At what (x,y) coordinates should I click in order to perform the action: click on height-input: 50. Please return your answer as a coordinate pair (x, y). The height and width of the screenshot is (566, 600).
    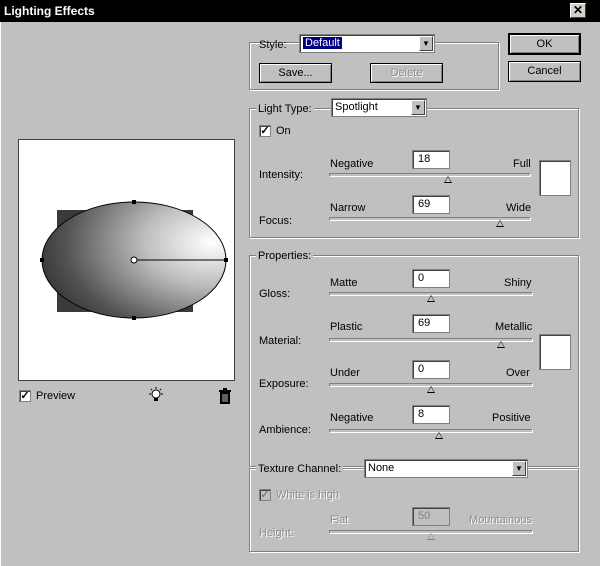
    Looking at the image, I should click on (431, 516).